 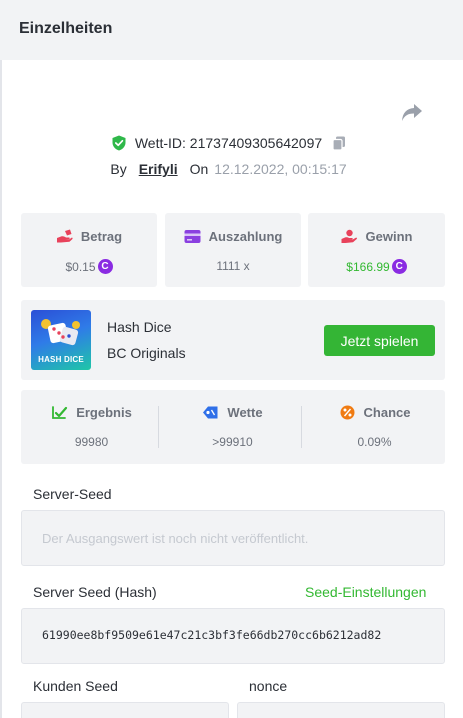 I want to click on bet-id-row: Wett-ID: 21737409305642097, so click(x=231, y=143).